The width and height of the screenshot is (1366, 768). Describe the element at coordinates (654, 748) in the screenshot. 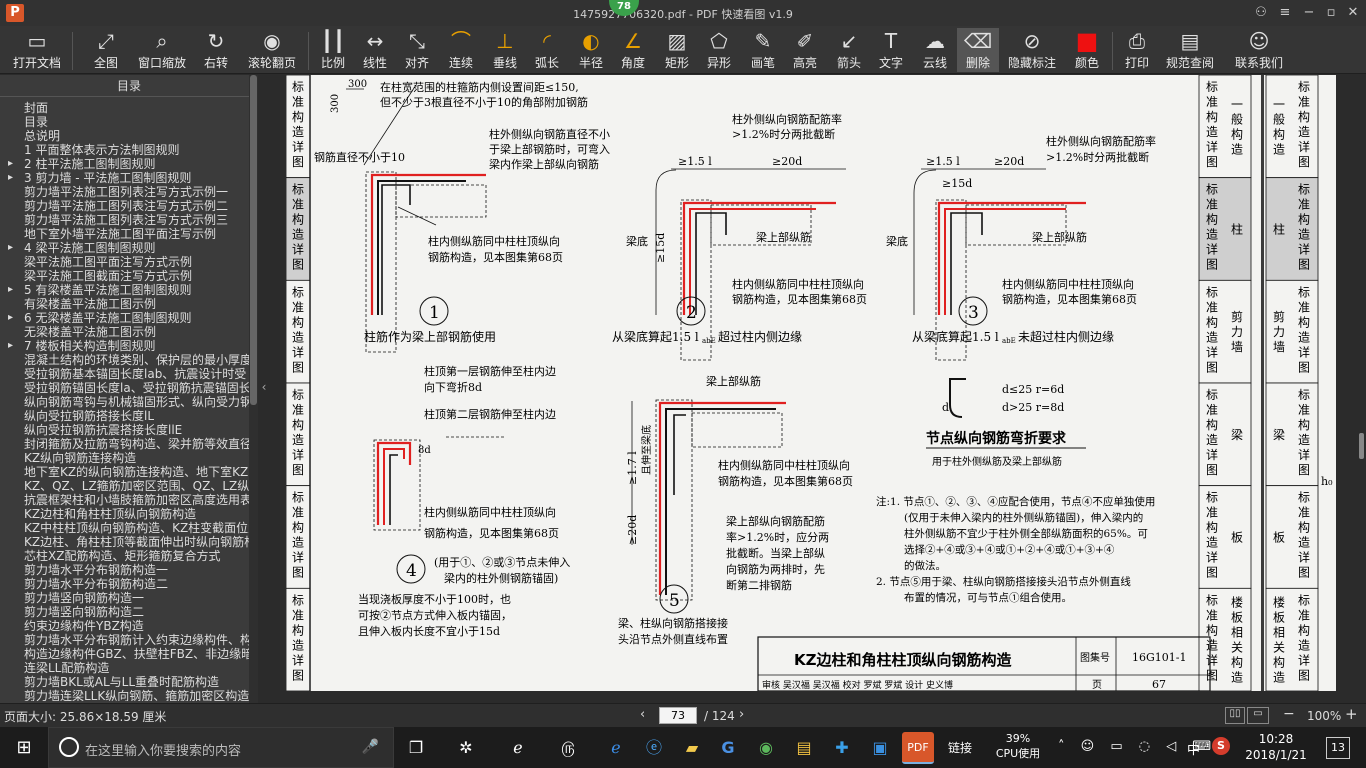

I see `ie-icon: ⓔ` at that location.